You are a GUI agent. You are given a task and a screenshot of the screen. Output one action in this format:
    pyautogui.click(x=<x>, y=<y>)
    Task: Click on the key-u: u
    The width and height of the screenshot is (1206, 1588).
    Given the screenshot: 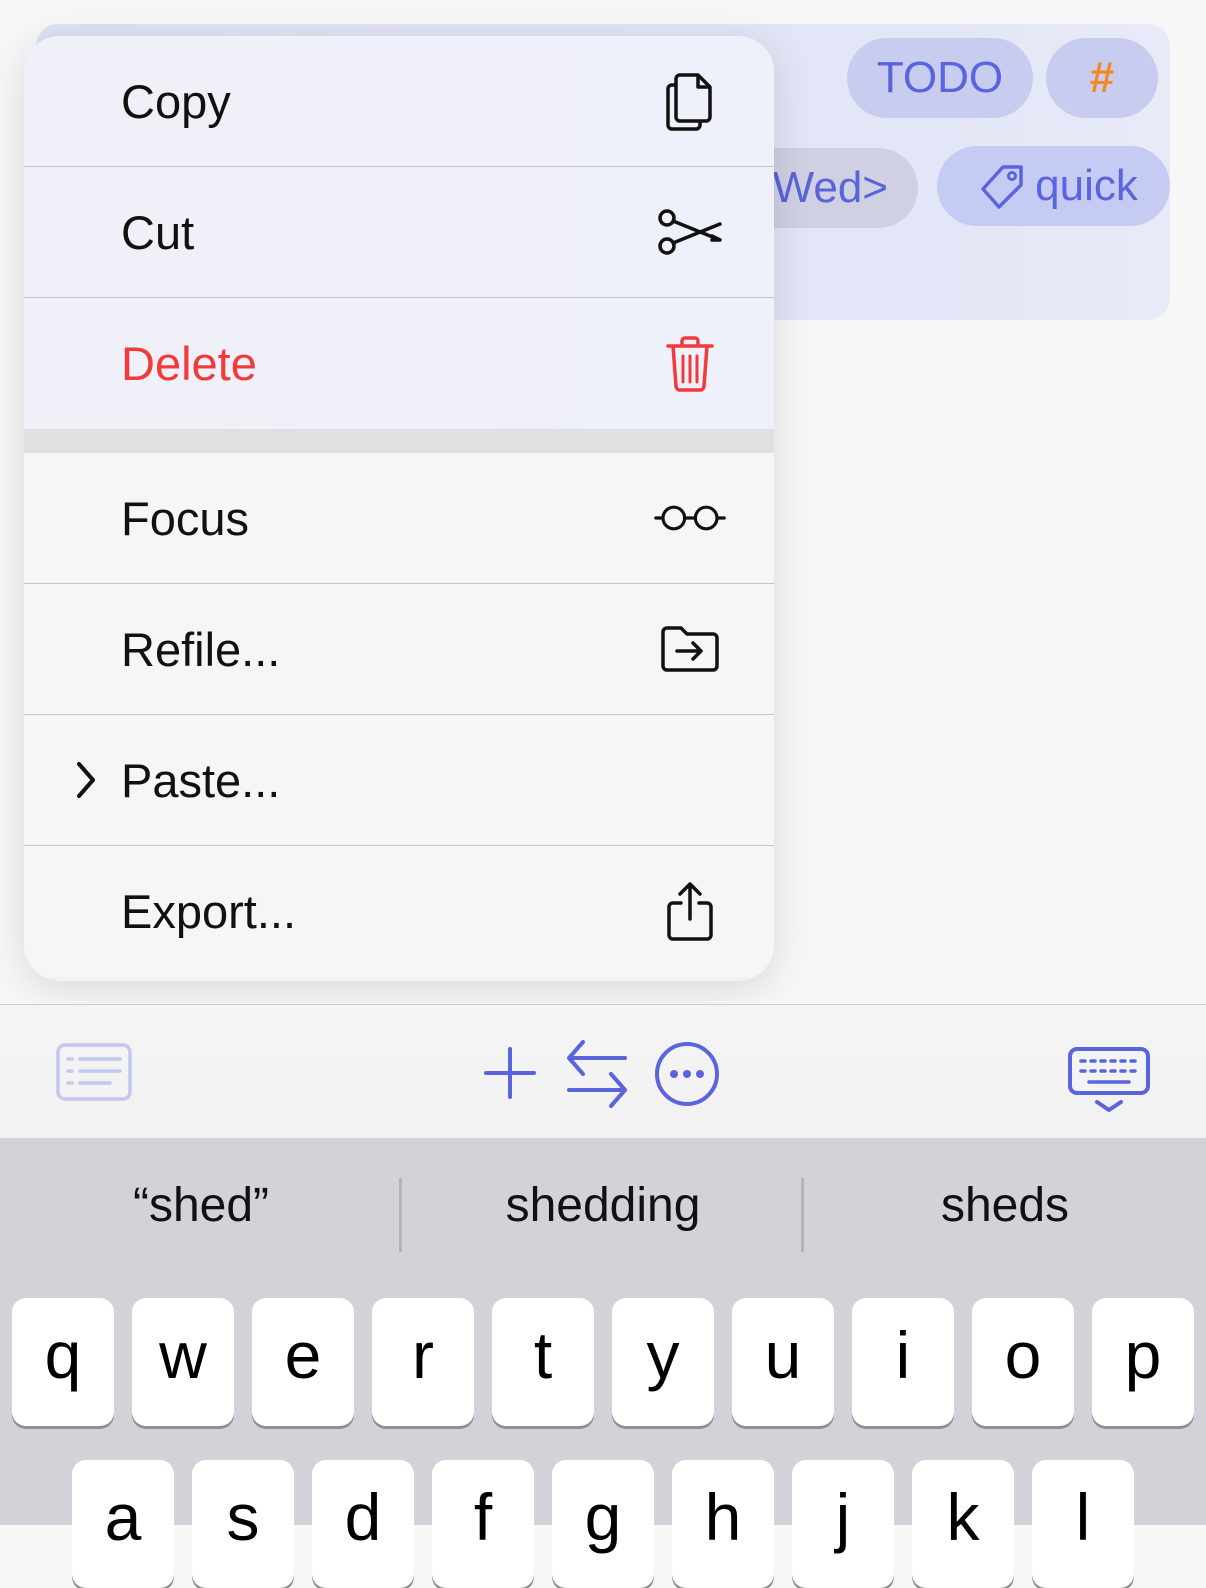 What is the action you would take?
    pyautogui.click(x=783, y=1362)
    